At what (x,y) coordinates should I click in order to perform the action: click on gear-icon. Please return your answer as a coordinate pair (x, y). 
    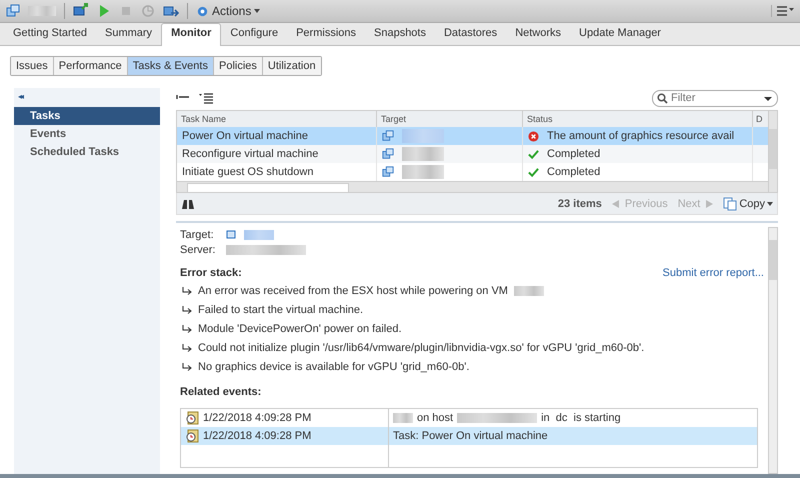
    Looking at the image, I should click on (202, 11).